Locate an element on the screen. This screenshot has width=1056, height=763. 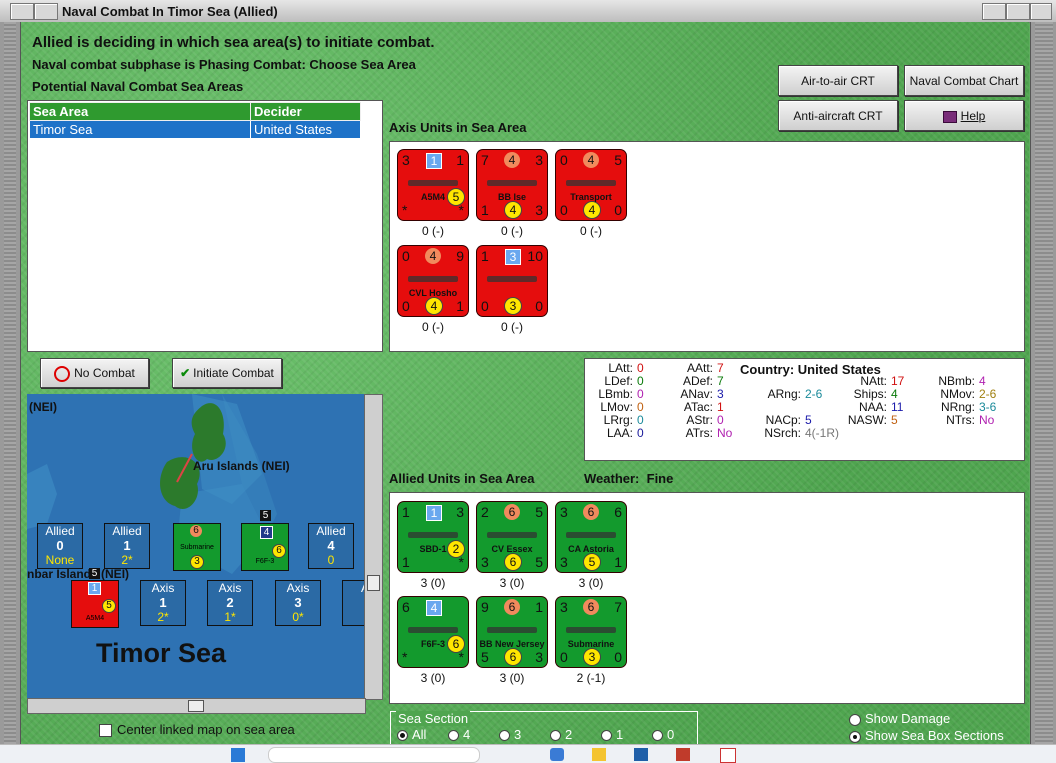
anti-aircraft-crt-button: Anti-aircraft CRT is located at coordinates (838, 115).